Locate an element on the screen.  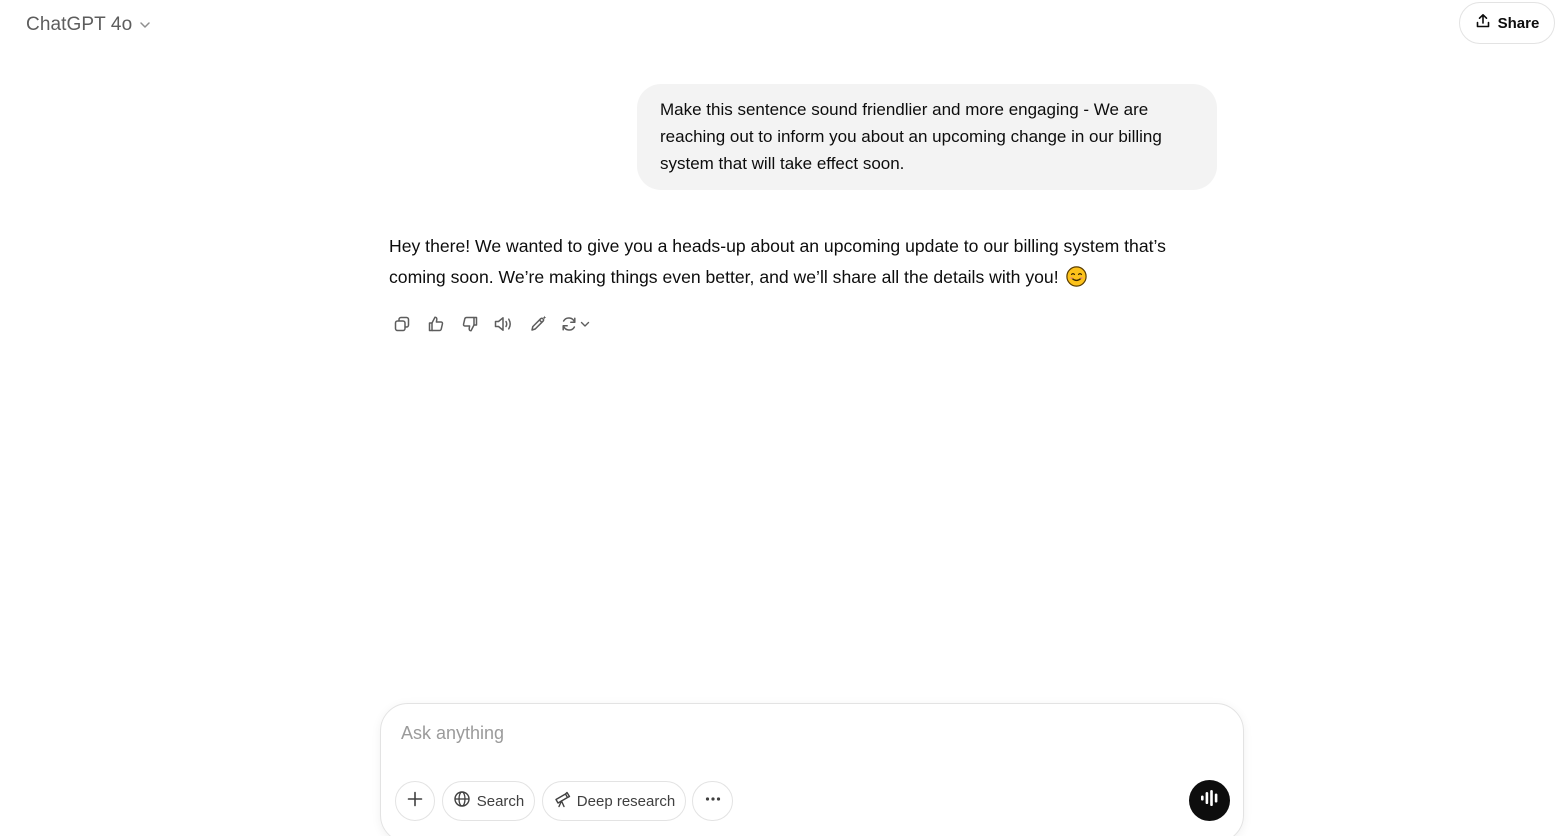
thumbs-down-icon is located at coordinates (470, 324).